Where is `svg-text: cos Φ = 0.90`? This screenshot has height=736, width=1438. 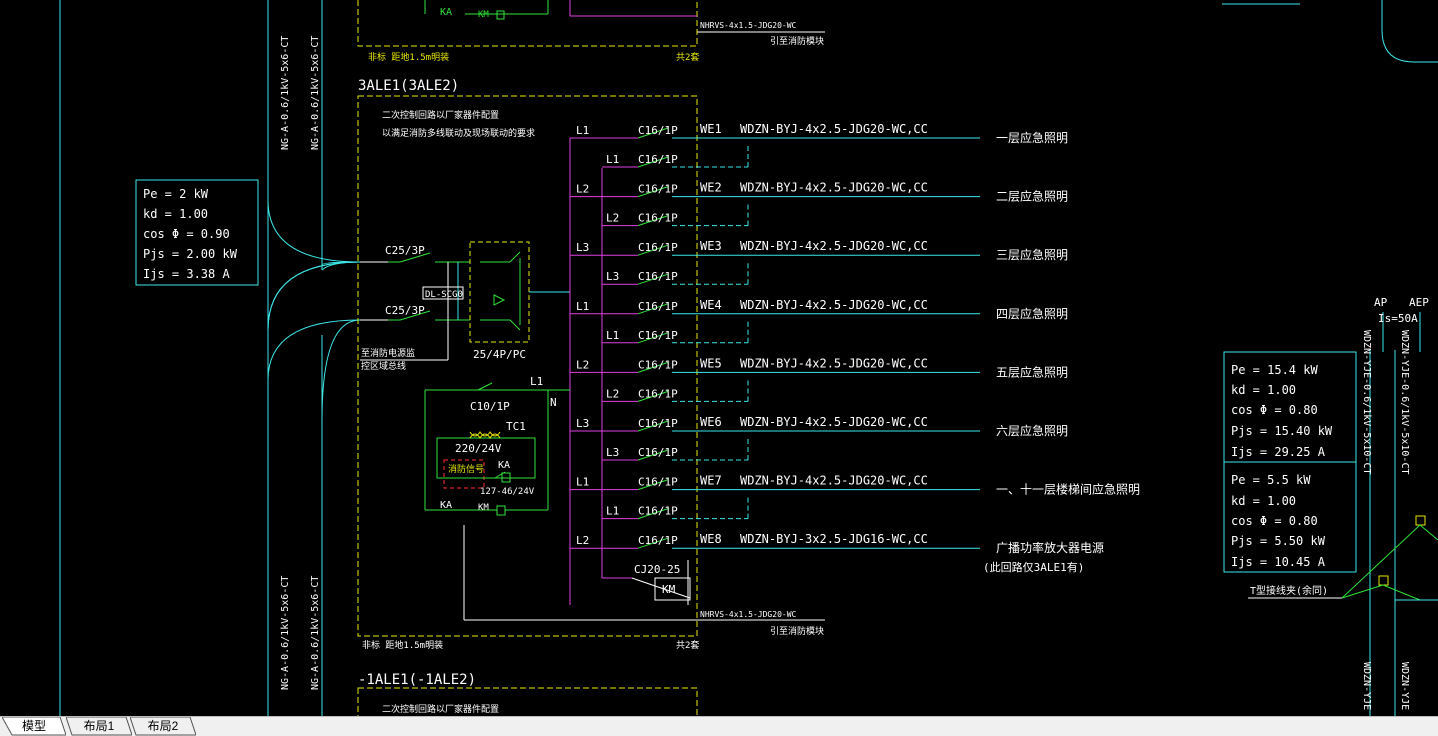 svg-text: cos Φ = 0.90 is located at coordinates (186, 234).